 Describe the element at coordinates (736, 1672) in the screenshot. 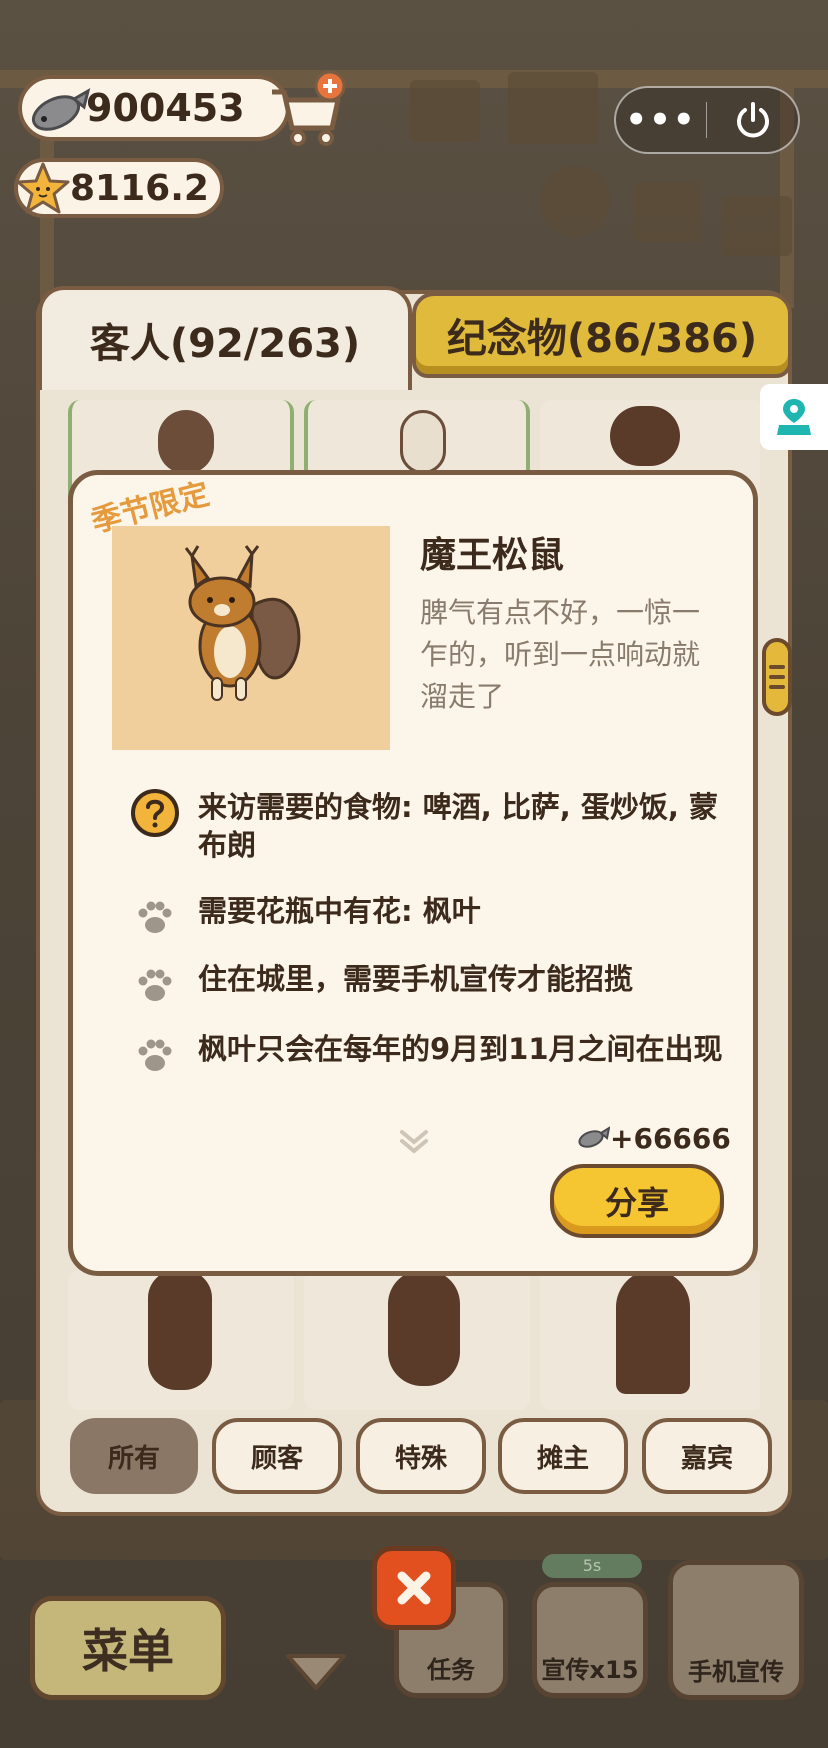

I see `phone-promo-label: 手机宣传` at that location.